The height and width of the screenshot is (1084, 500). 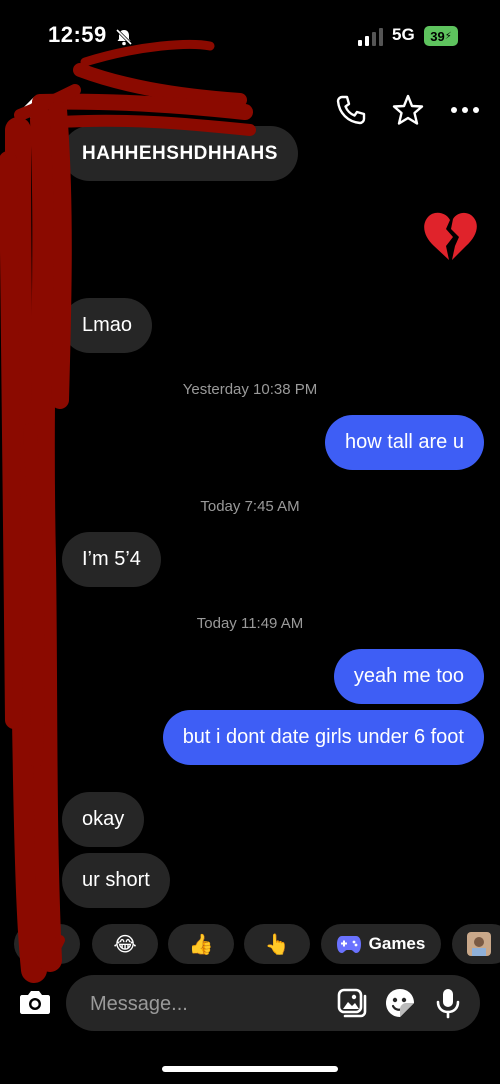 I want to click on battery-level: 39, so click(x=437, y=36).